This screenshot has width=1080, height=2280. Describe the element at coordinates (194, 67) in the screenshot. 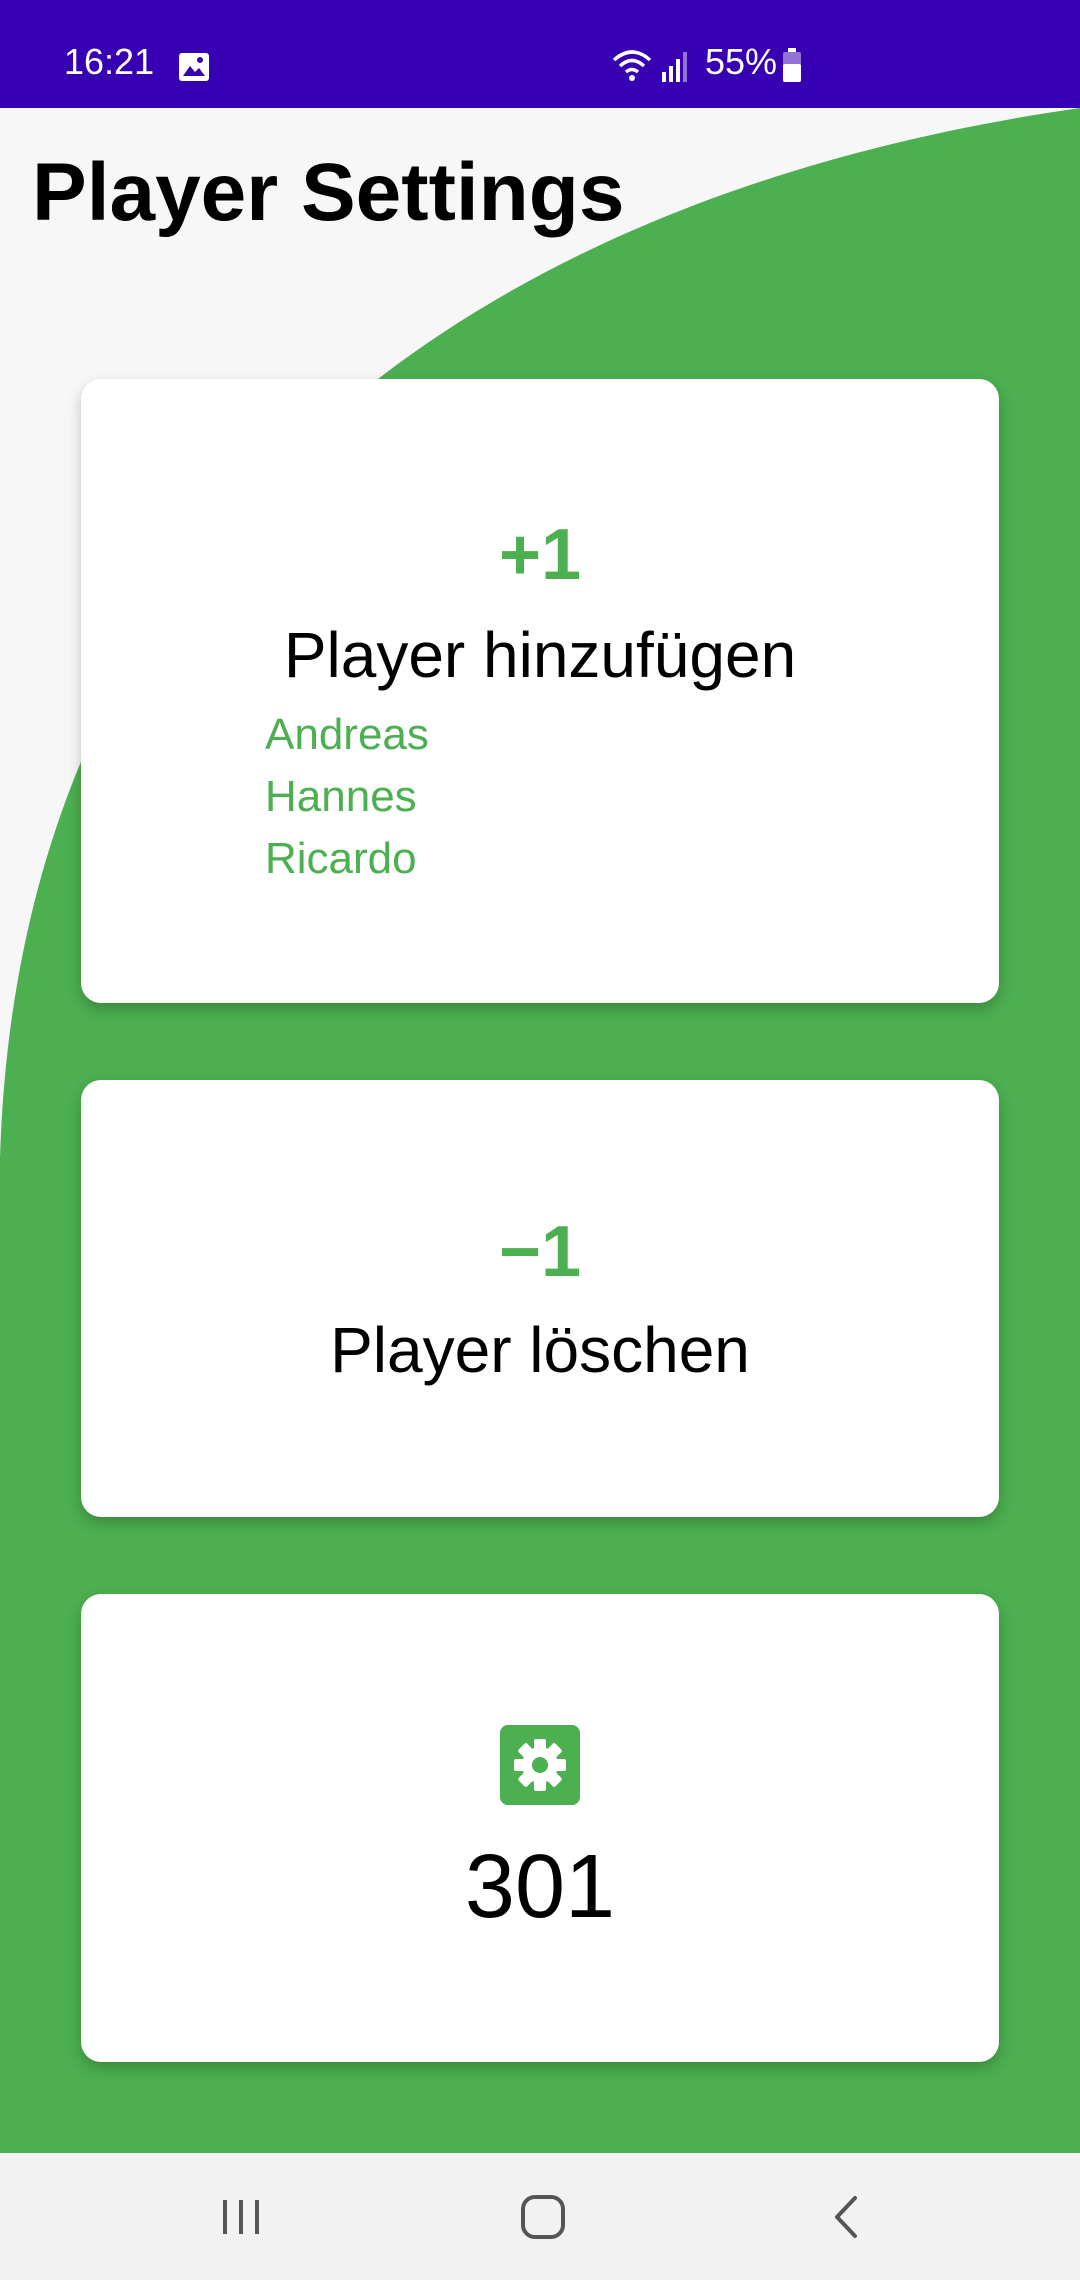

I see `gallery-icon` at that location.